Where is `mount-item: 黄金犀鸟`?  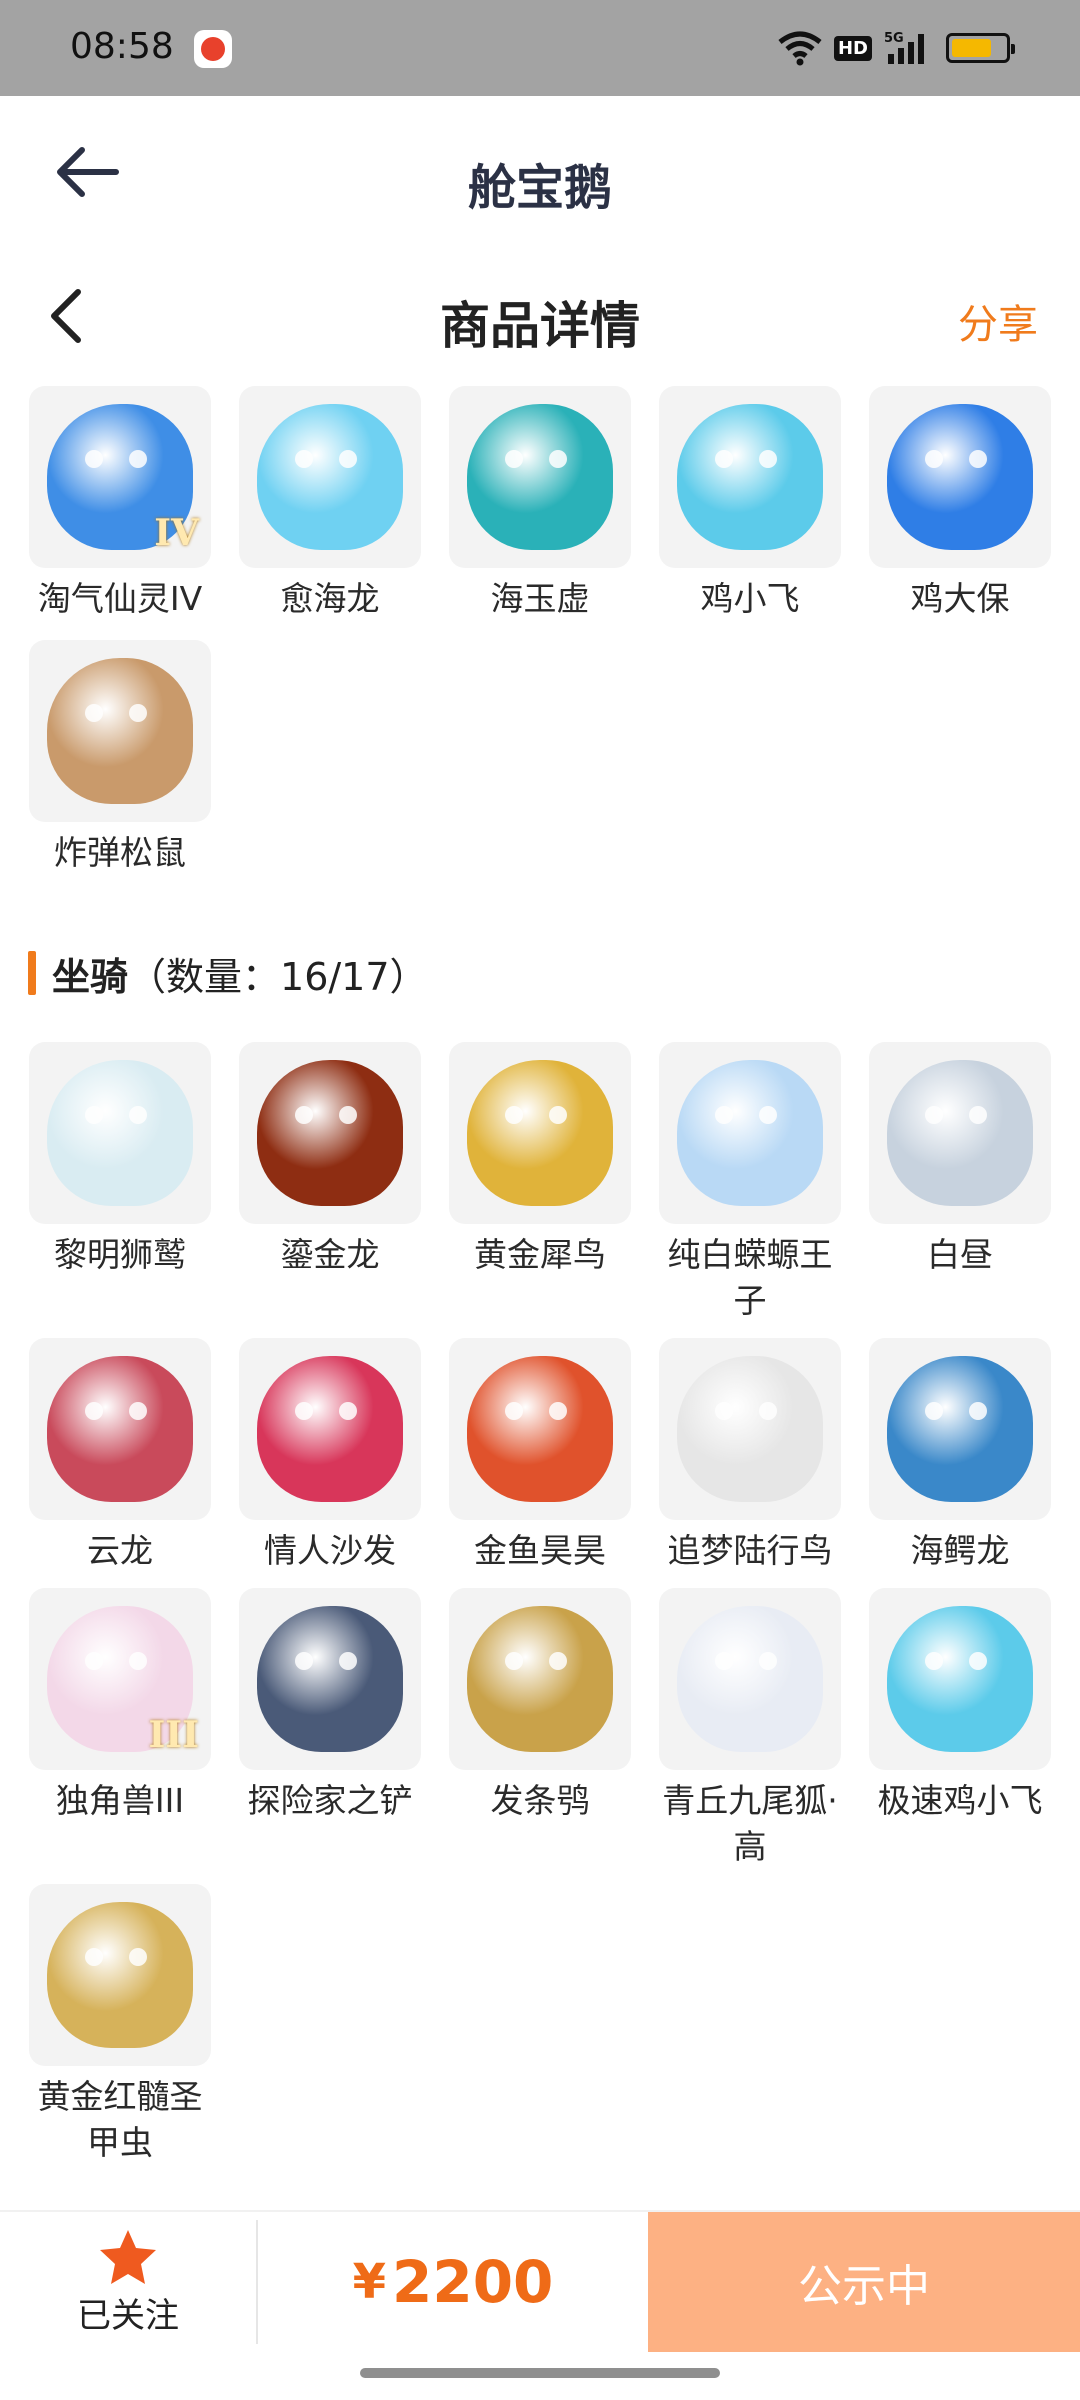 mount-item: 黄金犀鸟 is located at coordinates (540, 1183).